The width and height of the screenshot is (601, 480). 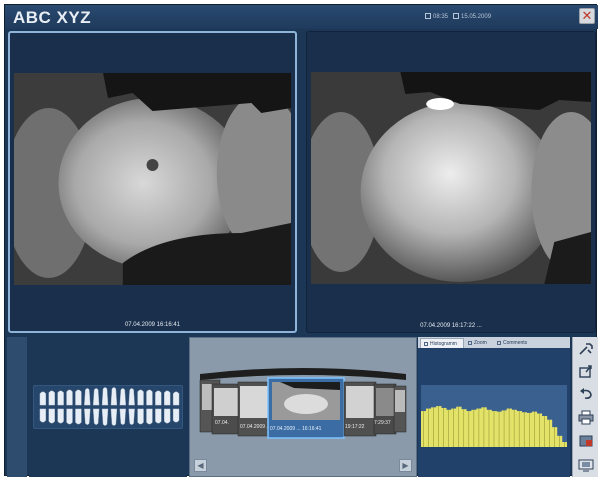 I want to click on export-icon, so click(x=586, y=371).